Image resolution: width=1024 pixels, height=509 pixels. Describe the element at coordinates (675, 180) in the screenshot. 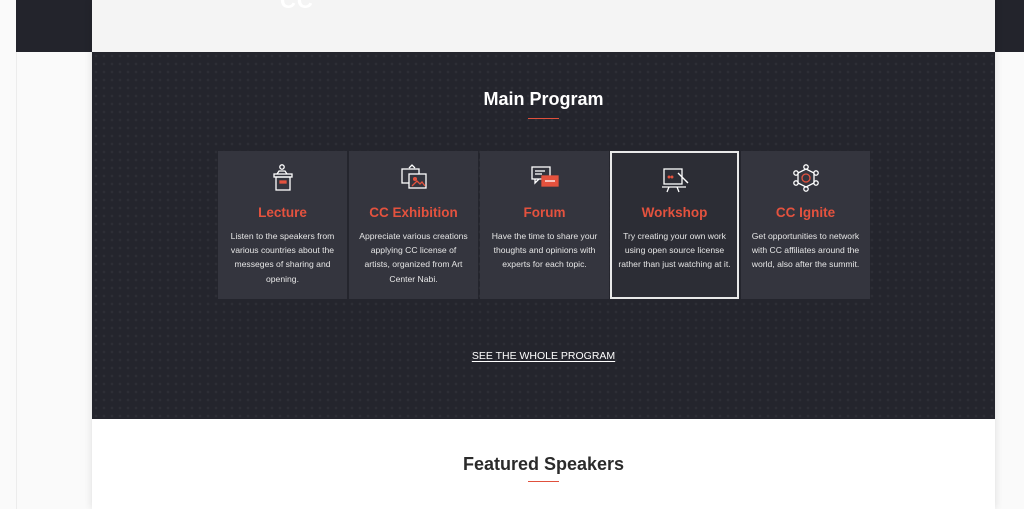

I see `easel-brush-icon` at that location.